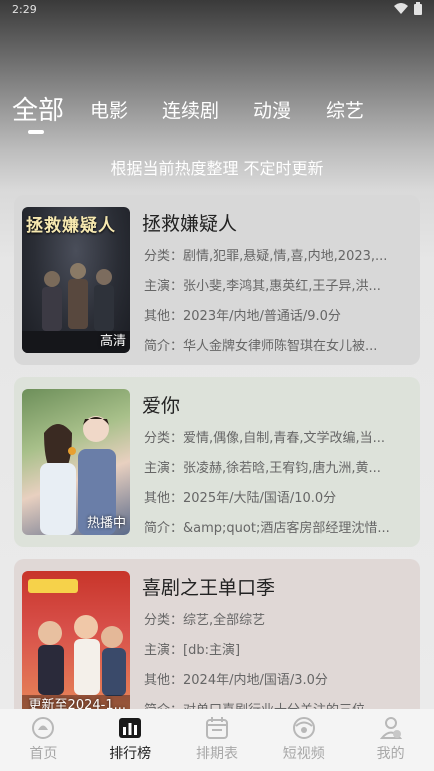  Describe the element at coordinates (130, 754) in the screenshot. I see `nav-label: 排行榜` at that location.